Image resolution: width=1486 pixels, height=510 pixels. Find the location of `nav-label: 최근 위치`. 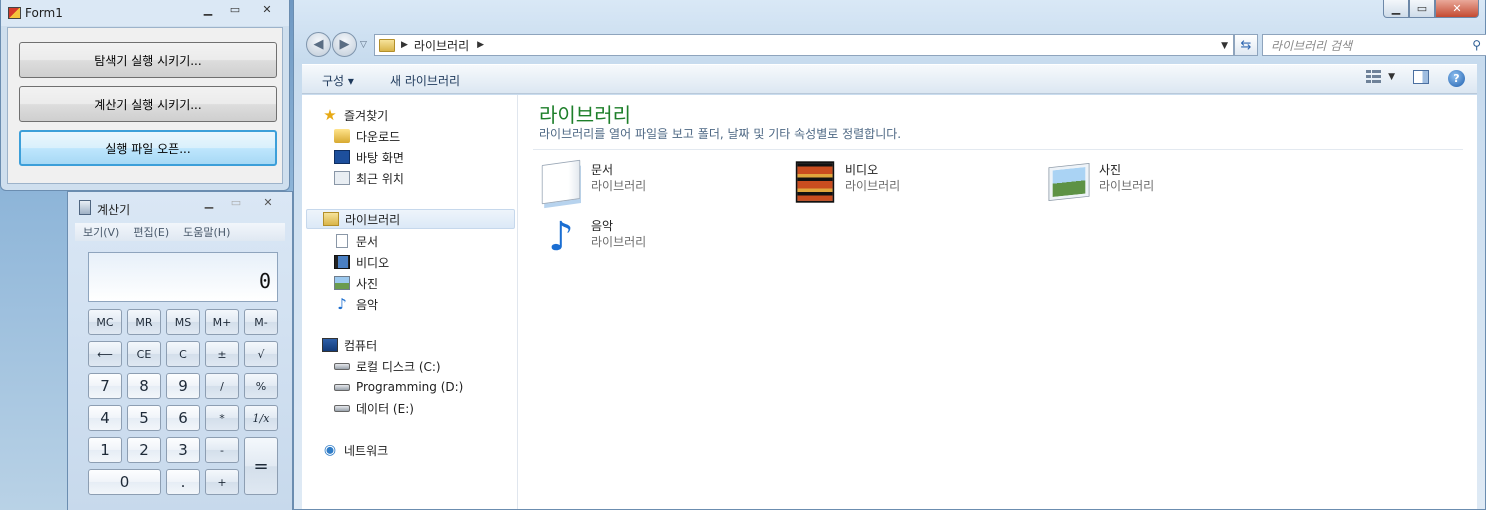

nav-label: 최근 위치 is located at coordinates (380, 178).